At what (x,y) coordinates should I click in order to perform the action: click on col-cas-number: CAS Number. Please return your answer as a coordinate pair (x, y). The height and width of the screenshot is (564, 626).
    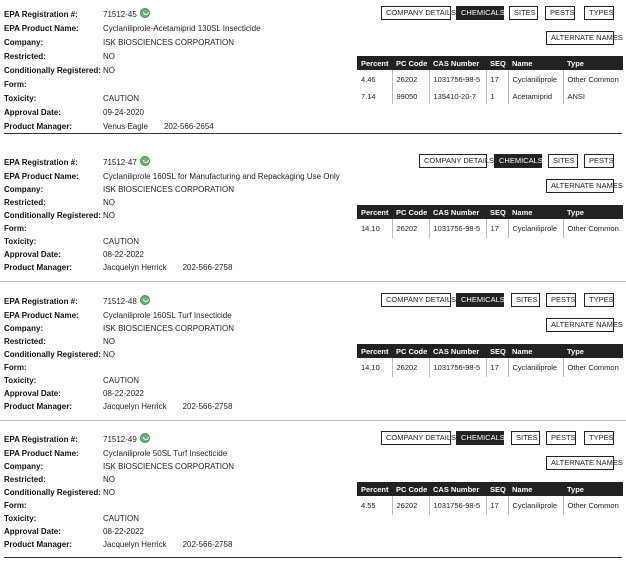
    Looking at the image, I should click on (457, 489).